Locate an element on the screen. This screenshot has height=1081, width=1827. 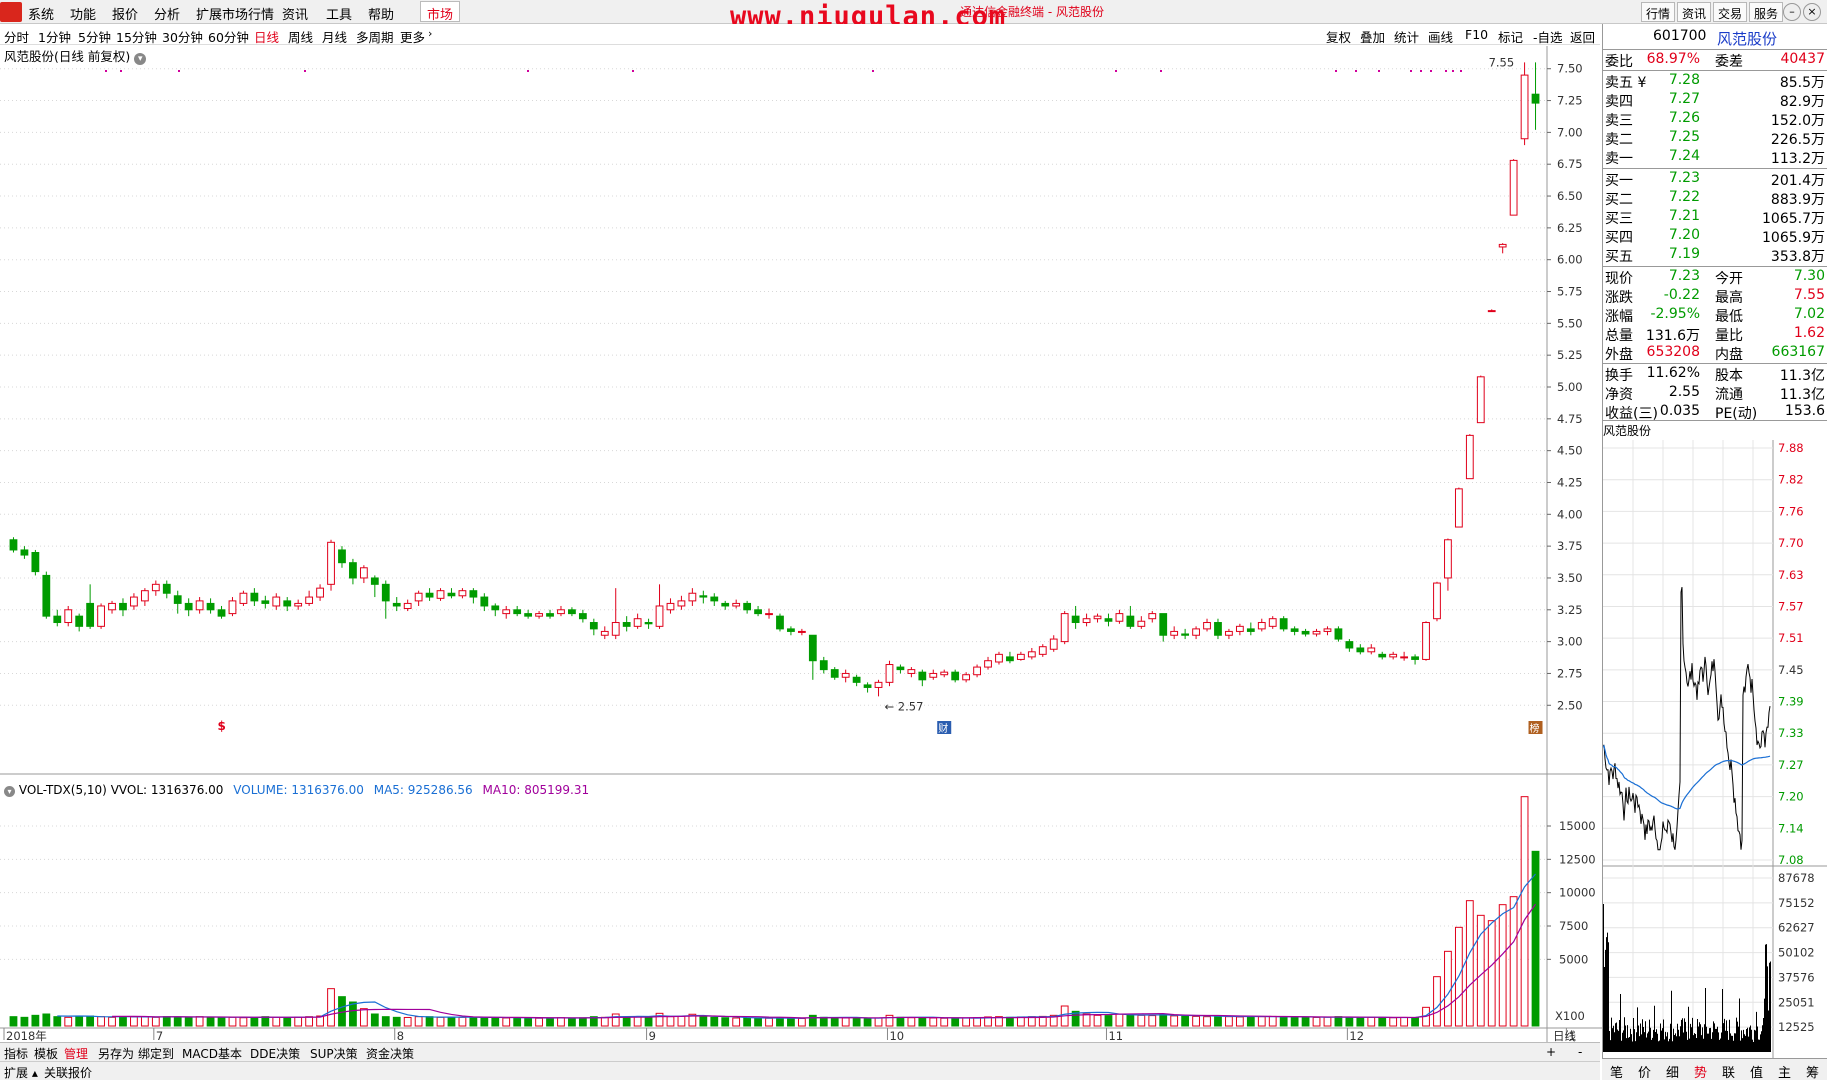
tool-overlay: 叠加 is located at coordinates (1372, 36).